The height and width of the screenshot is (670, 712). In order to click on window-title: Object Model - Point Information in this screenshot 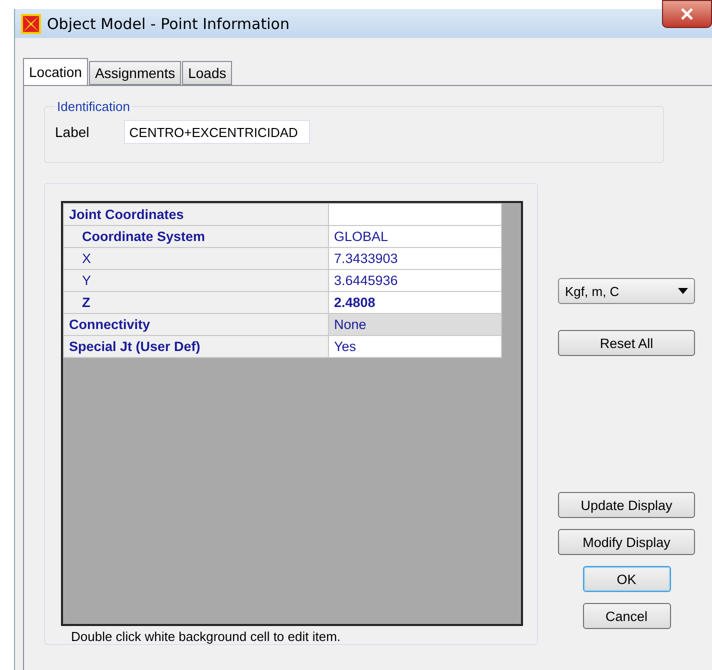, I will do `click(168, 23)`.